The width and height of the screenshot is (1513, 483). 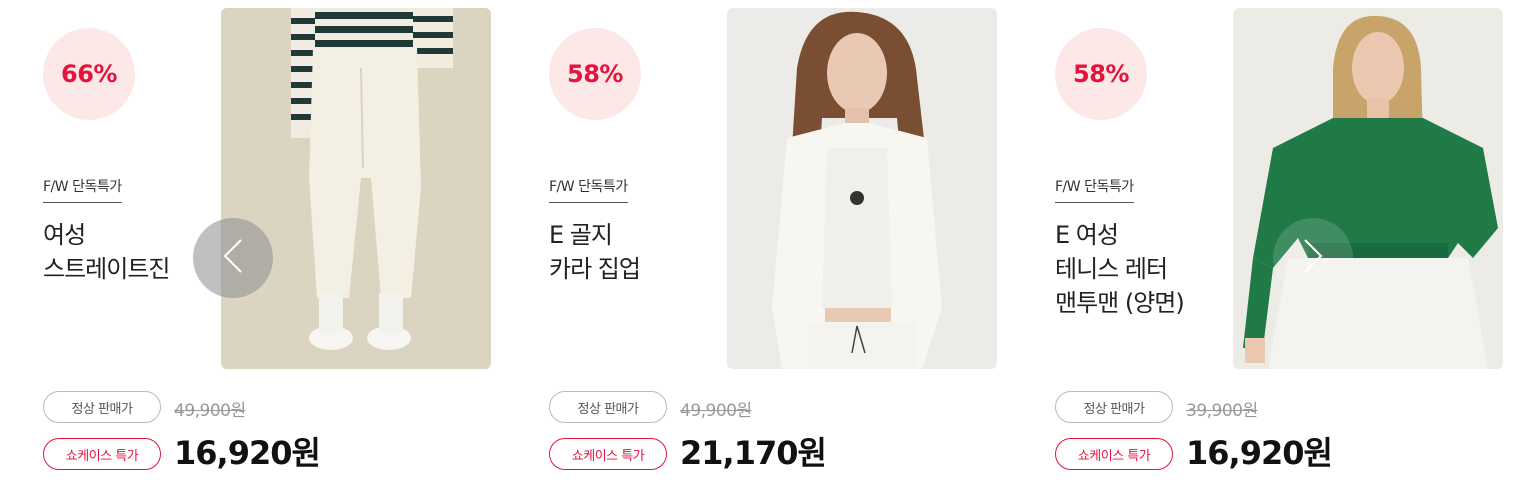 What do you see at coordinates (581, 235) in the screenshot?
I see `product-name-line: E 골지` at bounding box center [581, 235].